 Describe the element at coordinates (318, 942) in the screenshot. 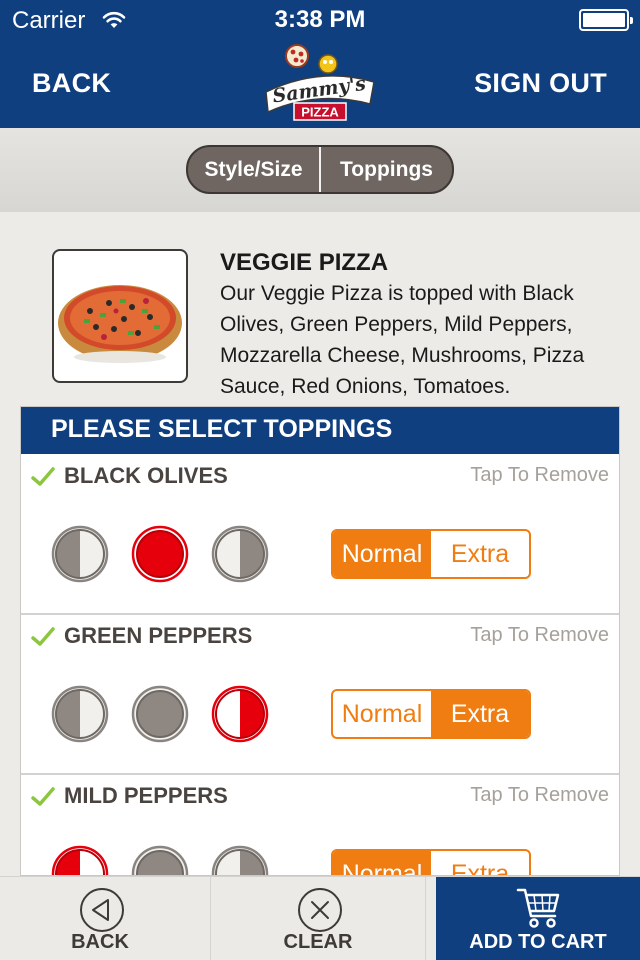

I see `clear-button-label: CLEAR` at that location.